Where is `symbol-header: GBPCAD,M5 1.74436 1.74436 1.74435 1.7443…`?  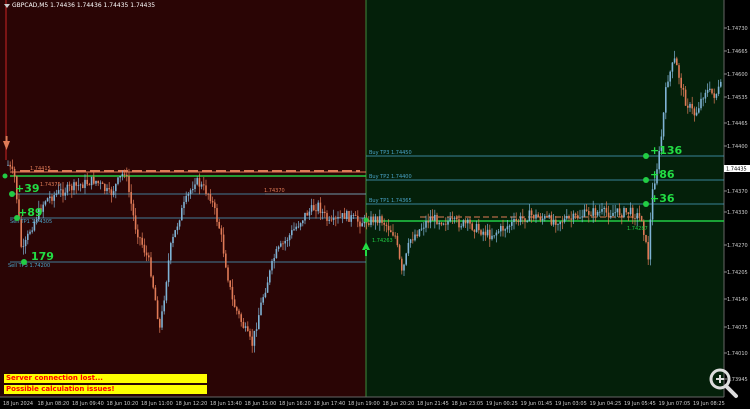
symbol-header: GBPCAD,M5 1.74436 1.74436 1.74435 1.7443… is located at coordinates (79, 5).